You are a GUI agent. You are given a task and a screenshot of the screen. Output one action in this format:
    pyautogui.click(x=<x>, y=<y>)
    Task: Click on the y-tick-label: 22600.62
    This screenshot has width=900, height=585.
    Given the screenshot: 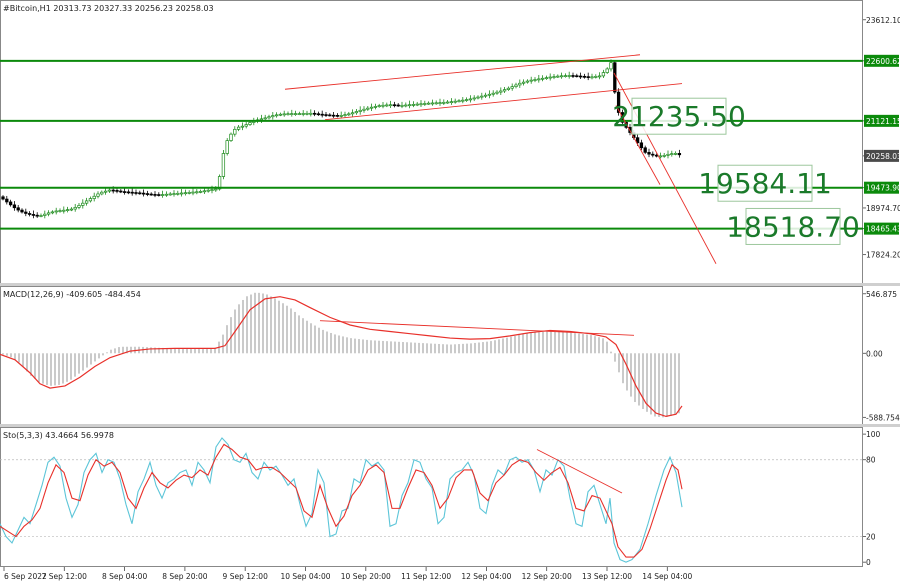 What is the action you would take?
    pyautogui.click(x=881, y=60)
    